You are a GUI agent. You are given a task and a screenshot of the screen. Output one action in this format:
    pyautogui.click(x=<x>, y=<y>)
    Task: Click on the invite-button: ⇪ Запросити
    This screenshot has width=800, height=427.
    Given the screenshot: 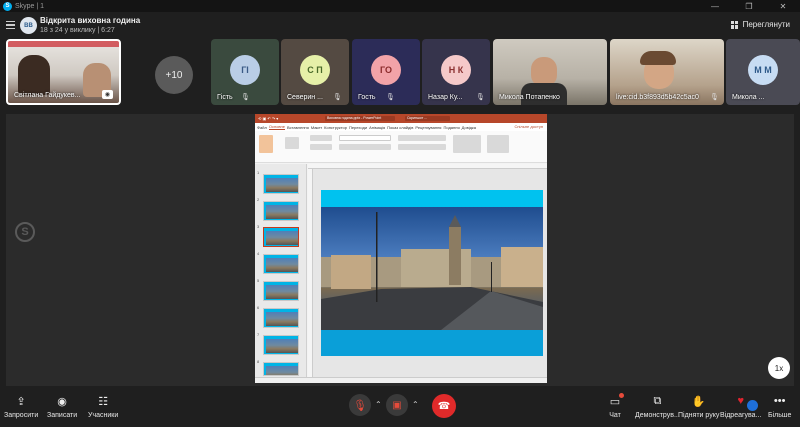 What is the action you would take?
    pyautogui.click(x=21, y=407)
    